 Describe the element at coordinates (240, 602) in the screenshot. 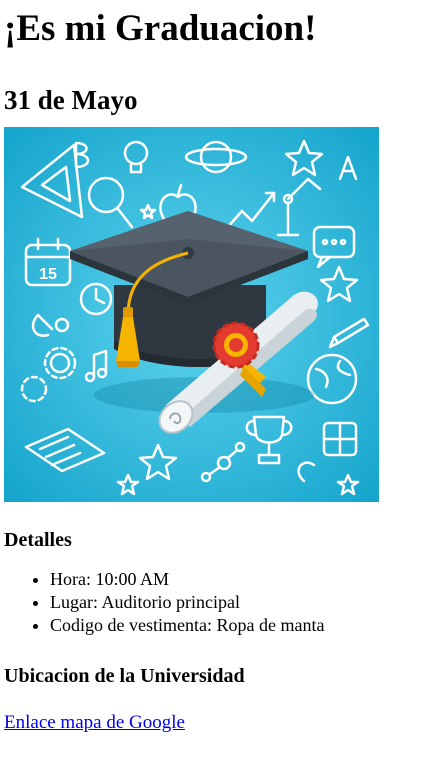

I see `detail-item-place: Lugar: Auditorio principal` at that location.